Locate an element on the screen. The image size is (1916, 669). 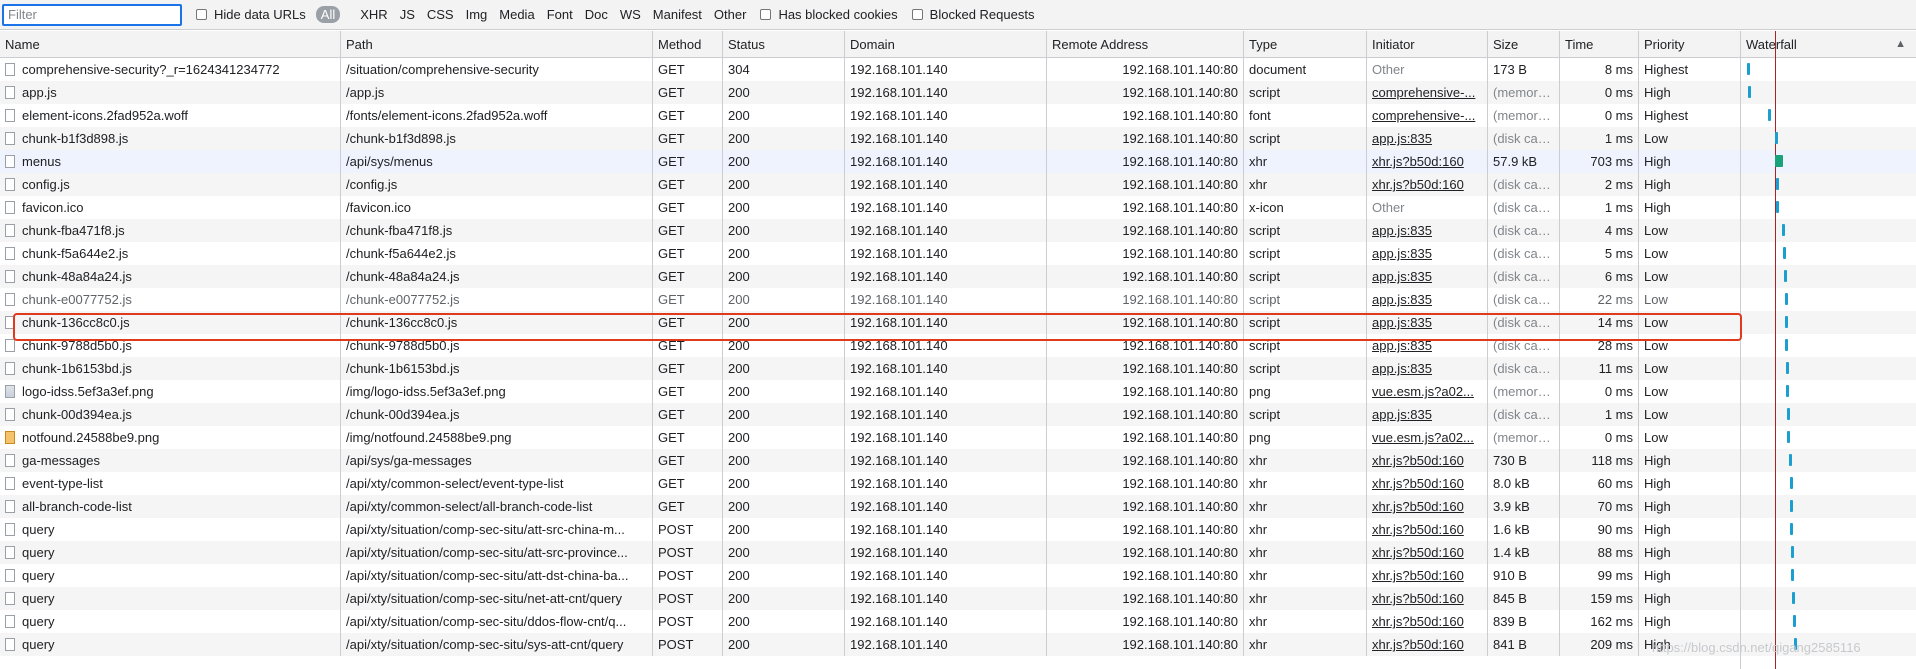
column-header-domain: Domain is located at coordinates (945, 44).